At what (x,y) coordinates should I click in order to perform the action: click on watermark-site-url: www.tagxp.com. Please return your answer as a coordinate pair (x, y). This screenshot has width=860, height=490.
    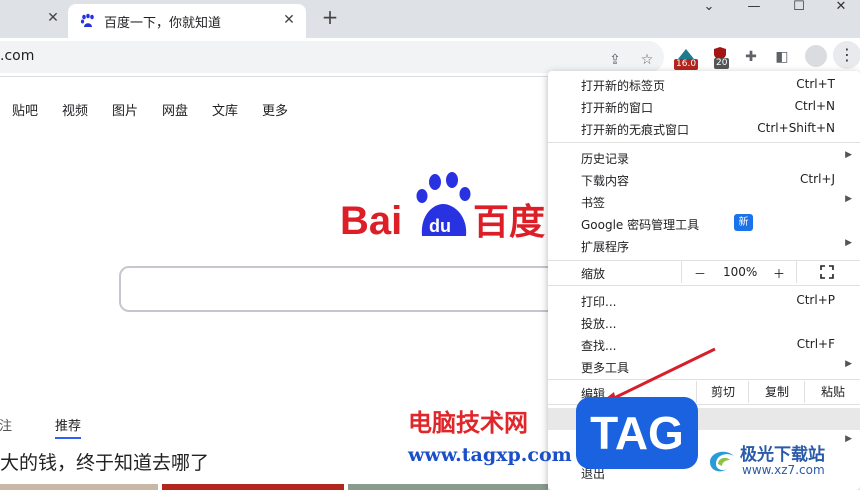
    Looking at the image, I should click on (490, 455).